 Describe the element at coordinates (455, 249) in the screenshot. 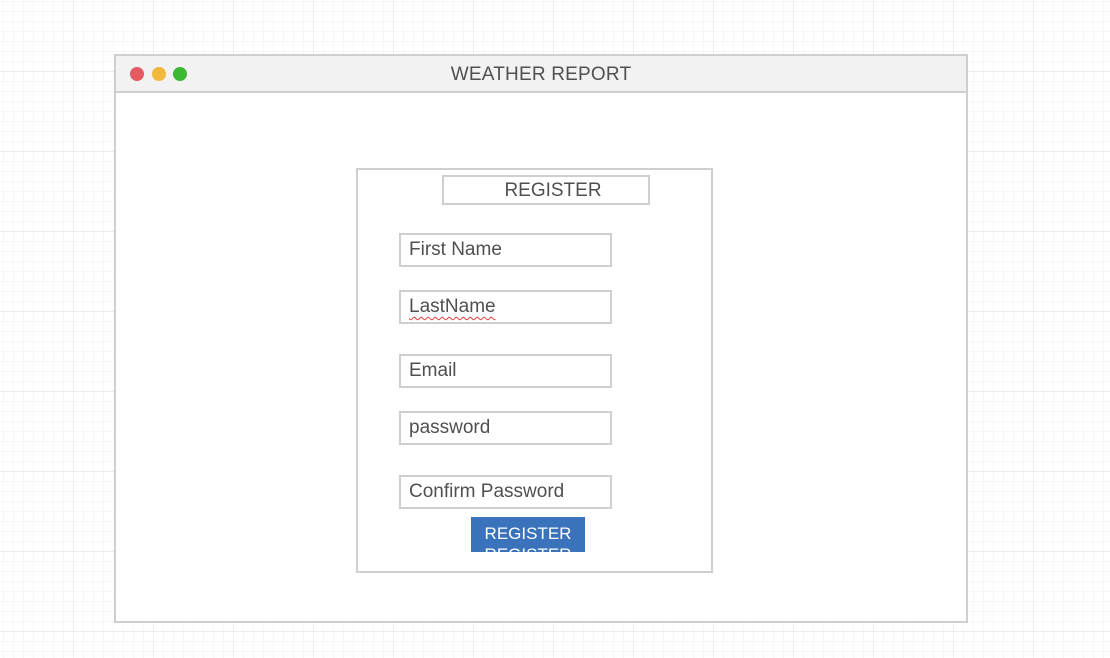

I see `first-name-text: First Name` at that location.